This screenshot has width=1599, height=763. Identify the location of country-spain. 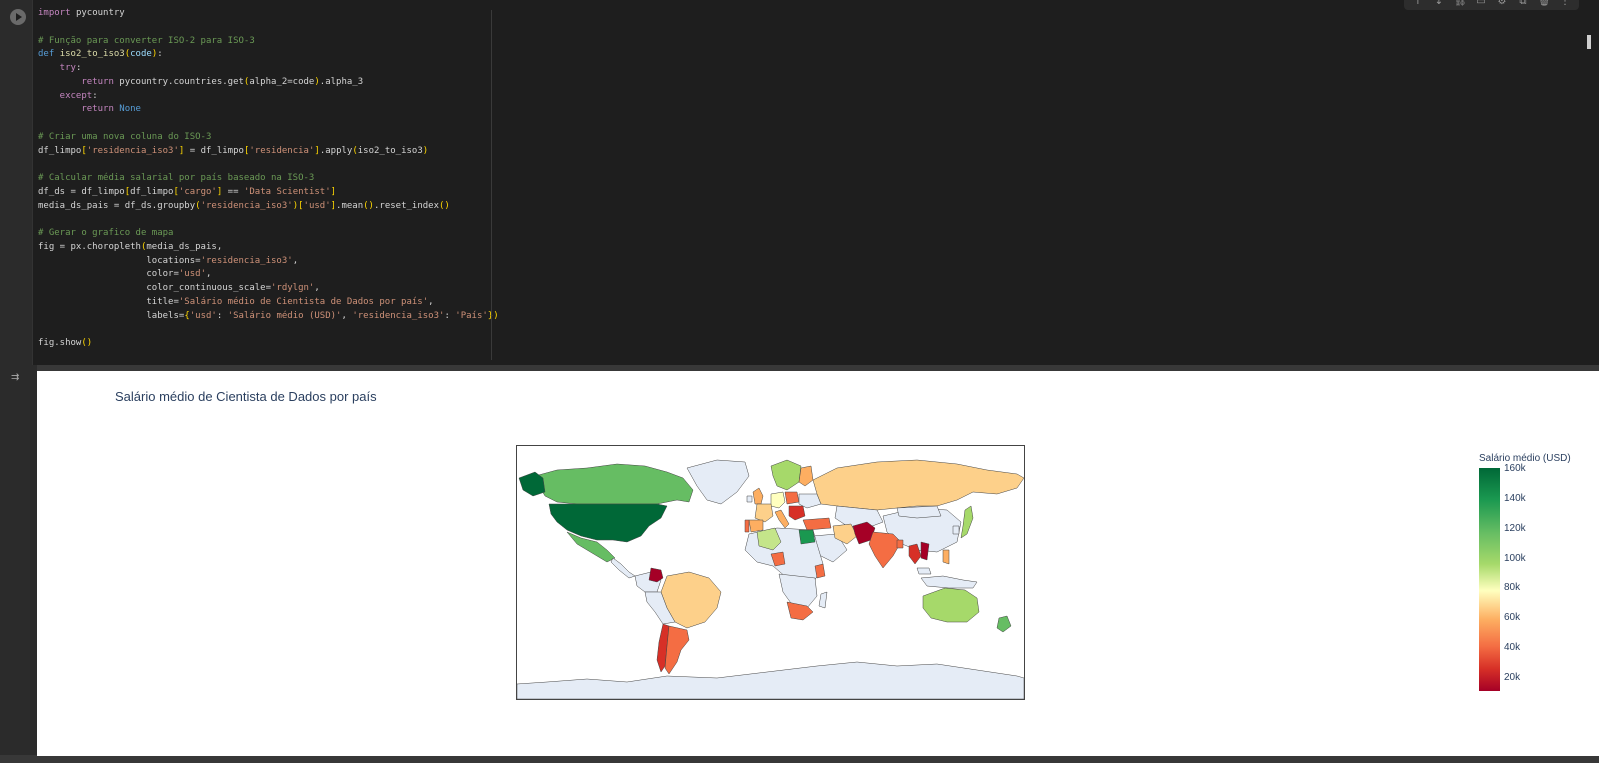
(756, 526).